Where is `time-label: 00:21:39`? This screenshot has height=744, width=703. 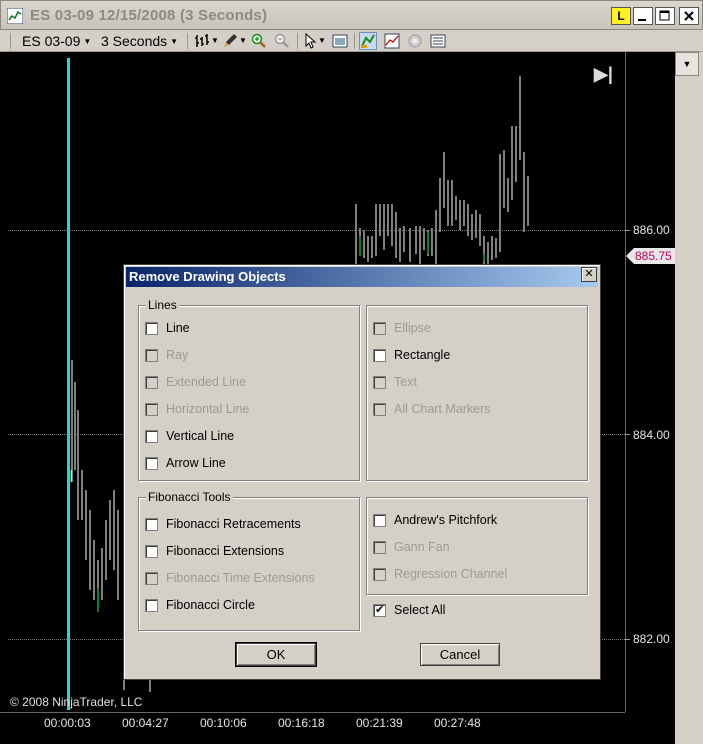
time-label: 00:21:39 is located at coordinates (379, 723).